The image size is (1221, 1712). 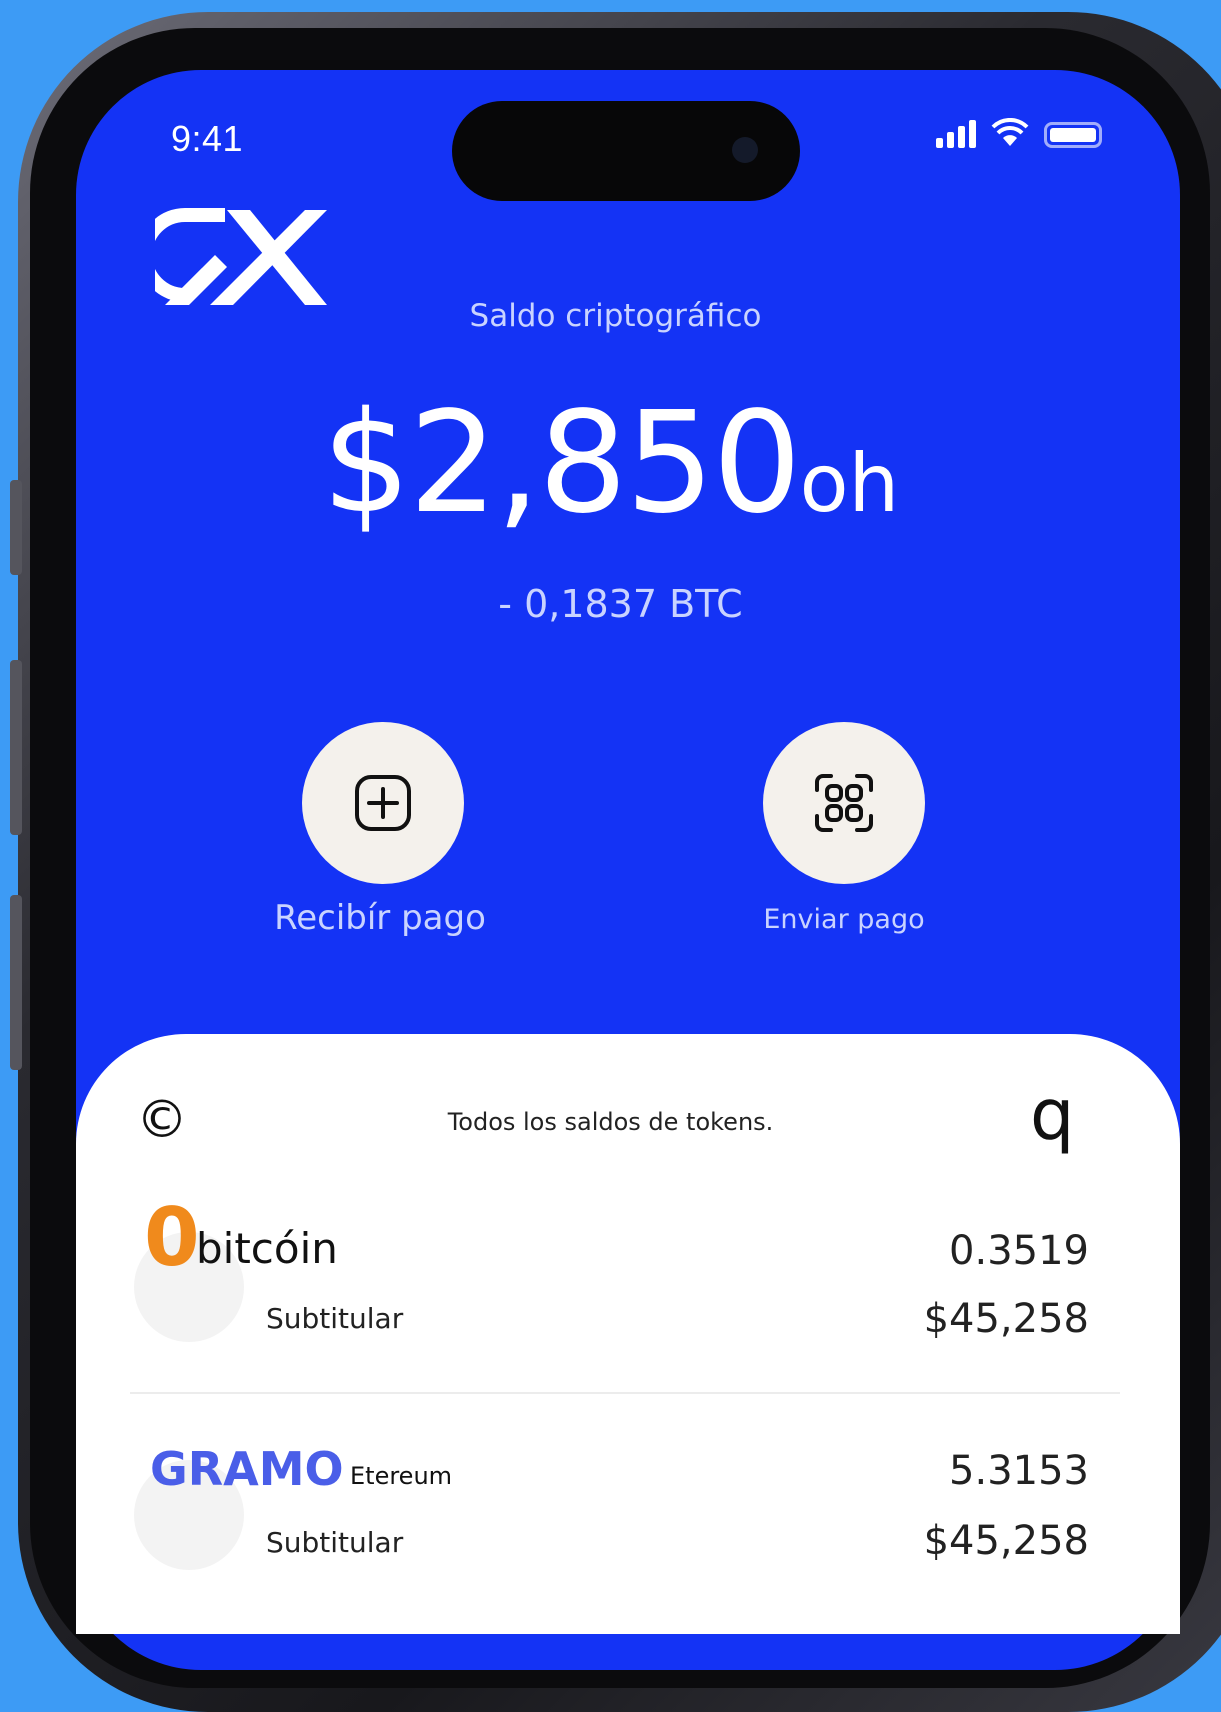 What do you see at coordinates (956, 133) in the screenshot?
I see `signal-icon` at bounding box center [956, 133].